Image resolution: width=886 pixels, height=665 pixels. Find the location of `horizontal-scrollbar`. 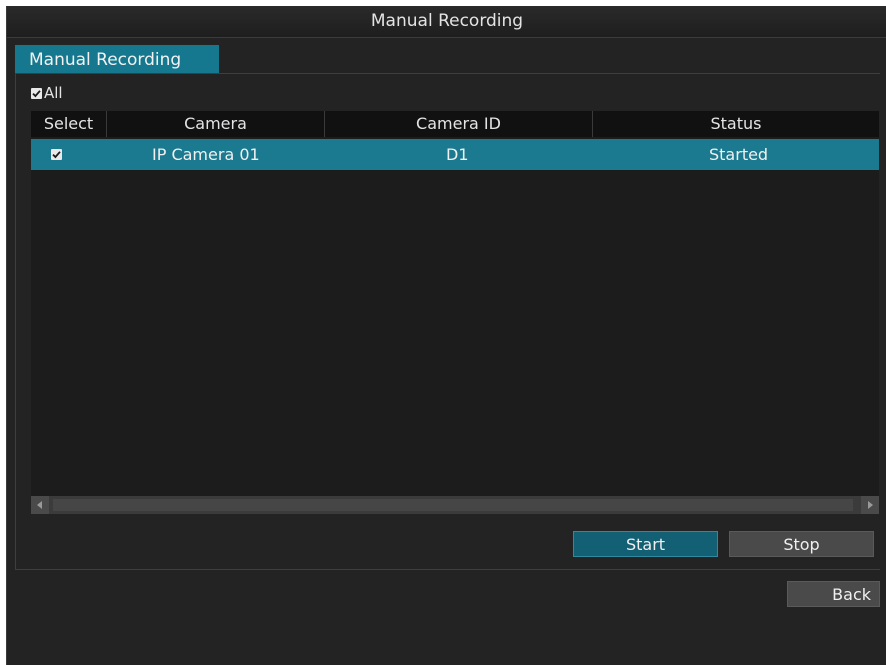

horizontal-scrollbar is located at coordinates (455, 505).